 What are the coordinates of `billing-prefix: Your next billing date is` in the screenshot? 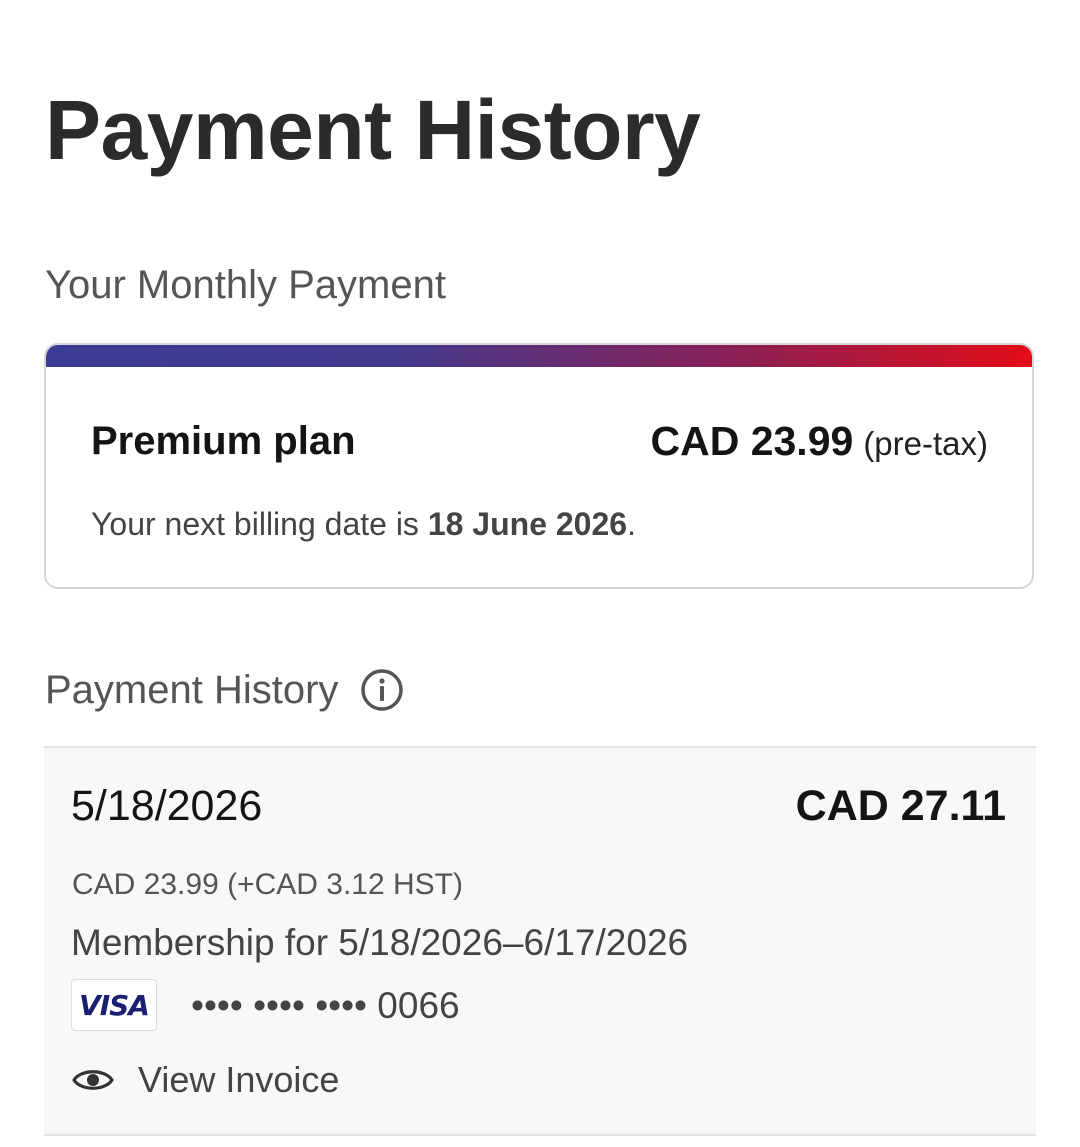 It's located at (259, 524).